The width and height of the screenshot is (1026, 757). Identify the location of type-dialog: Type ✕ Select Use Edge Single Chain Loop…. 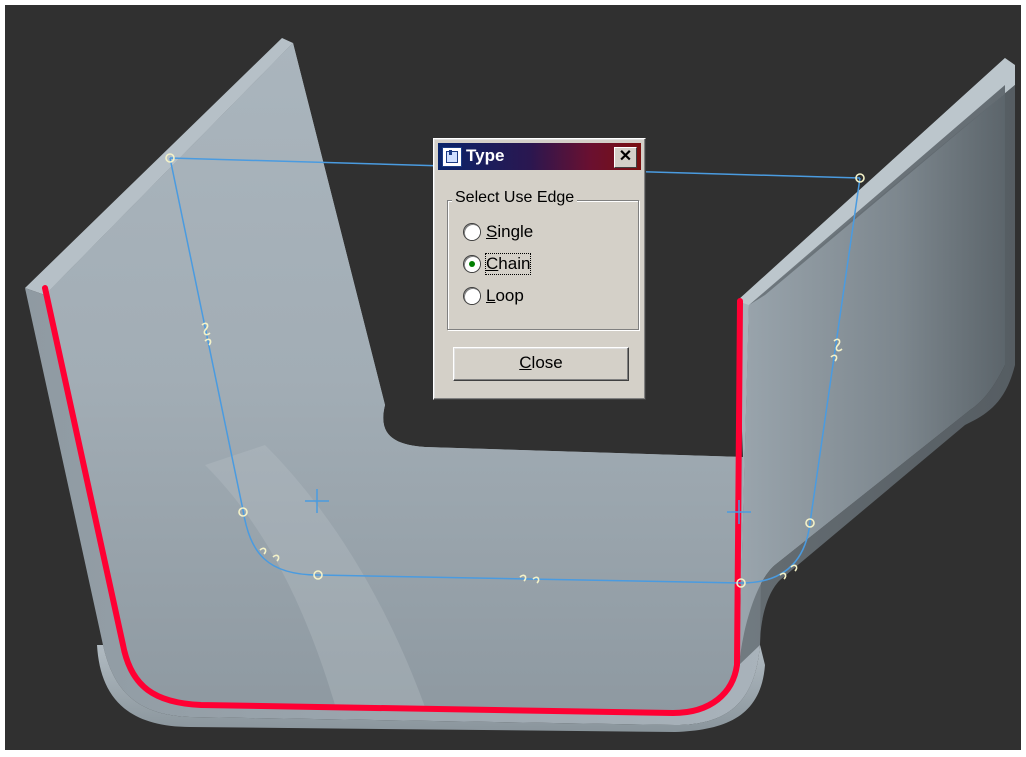
(539, 269).